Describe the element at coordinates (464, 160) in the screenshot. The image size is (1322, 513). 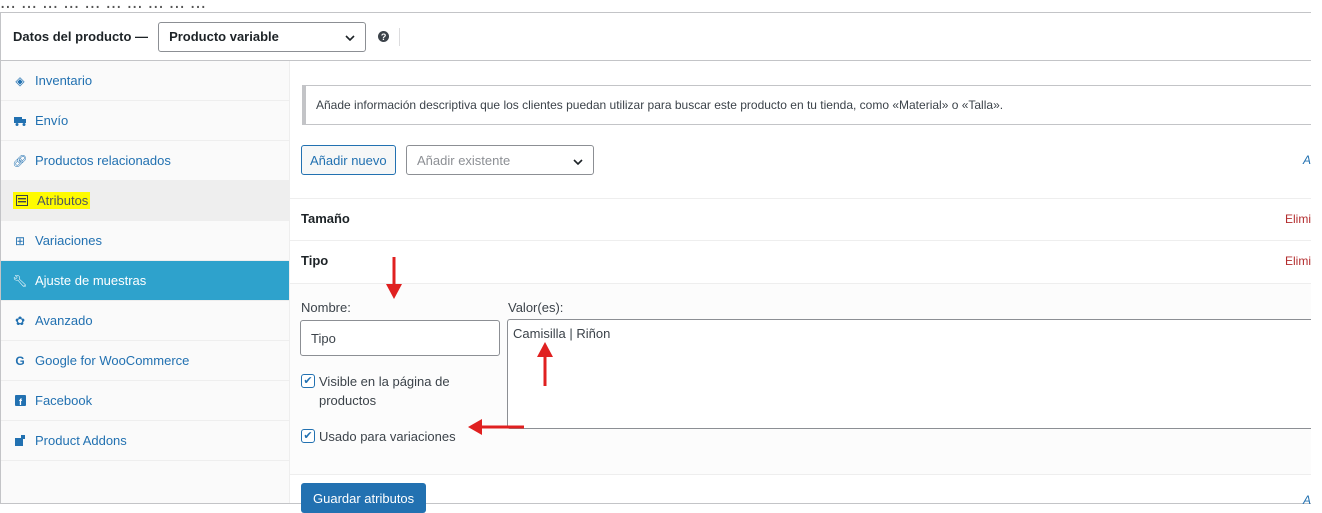
I see `add-existing-placeholder: Añadir existente` at that location.